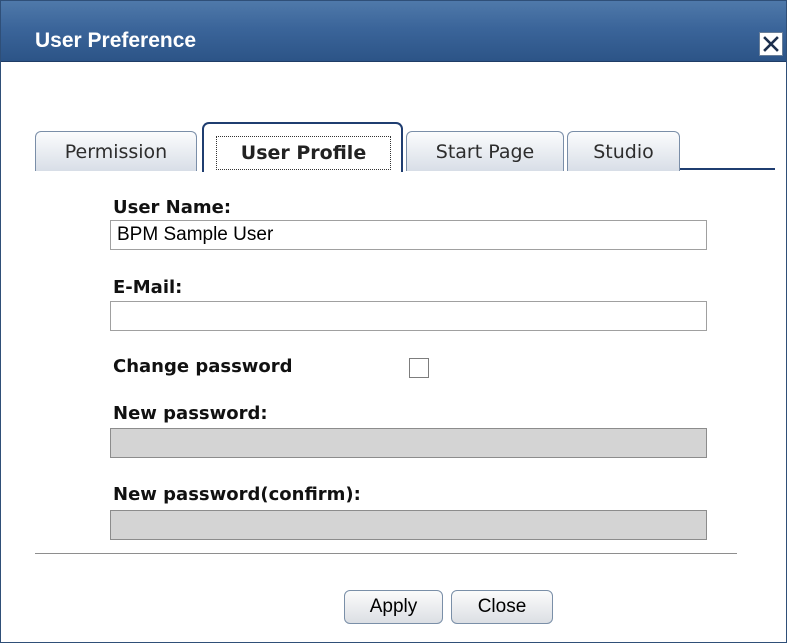 This screenshot has height=643, width=787. Describe the element at coordinates (419, 368) in the screenshot. I see `change-password-checkbox` at that location.